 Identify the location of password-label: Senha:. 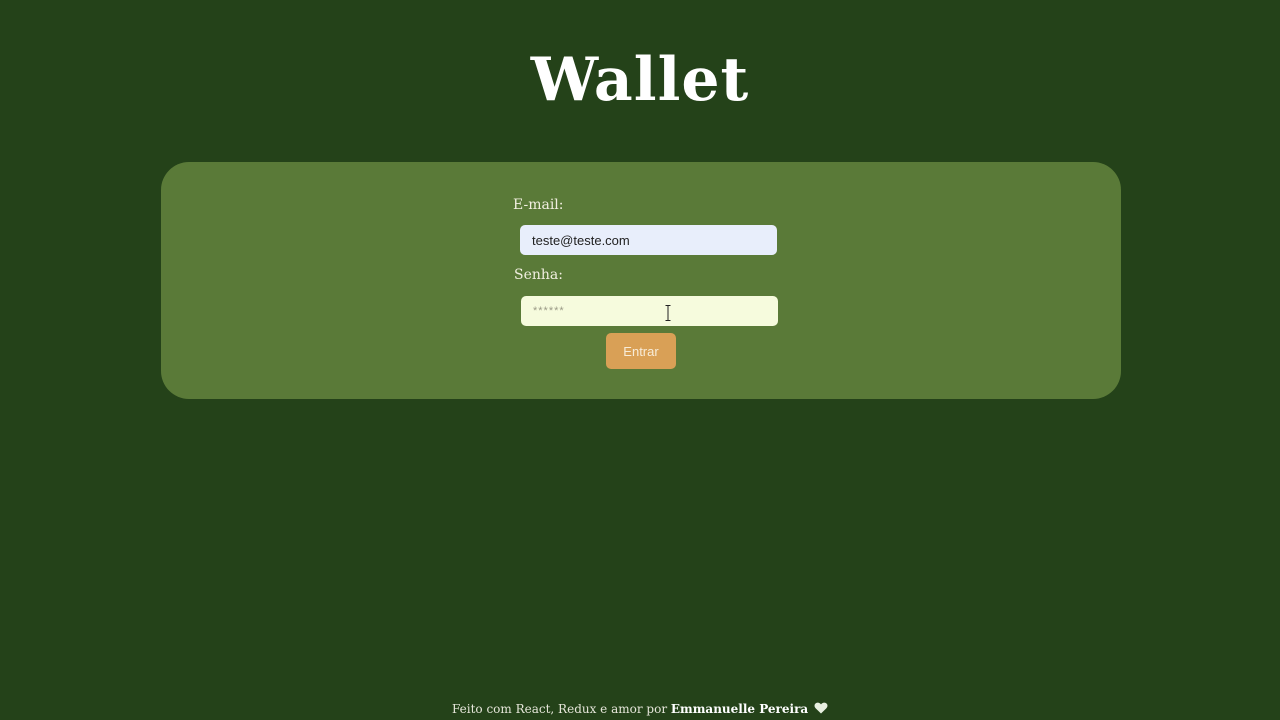
(538, 275).